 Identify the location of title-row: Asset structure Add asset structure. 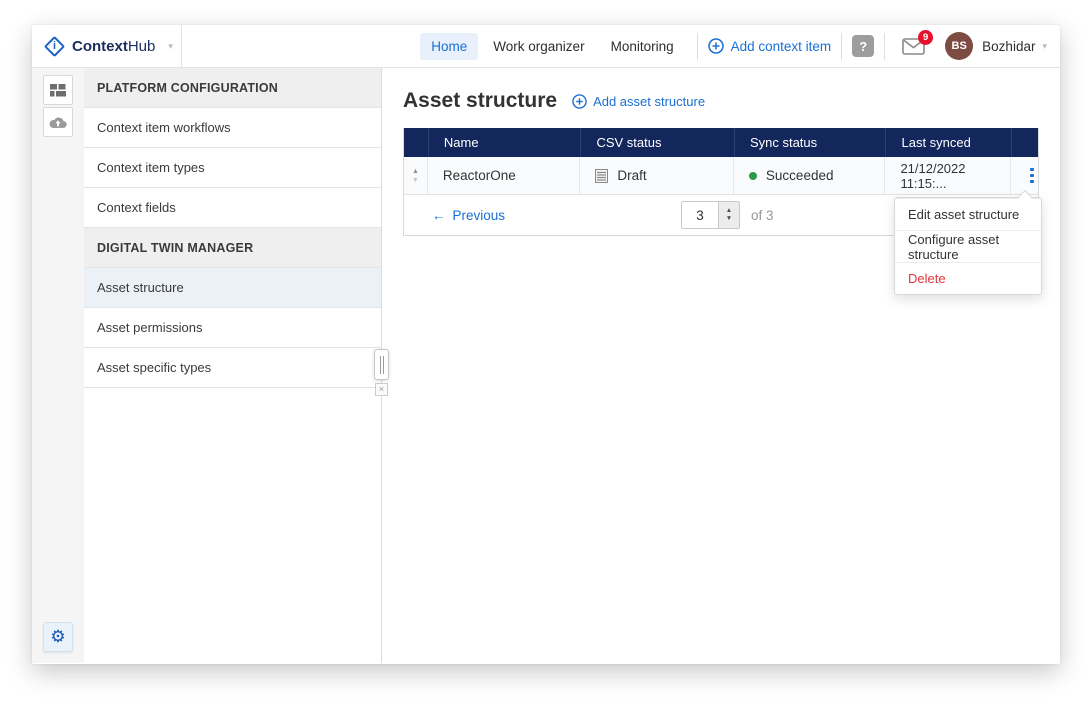
(721, 101).